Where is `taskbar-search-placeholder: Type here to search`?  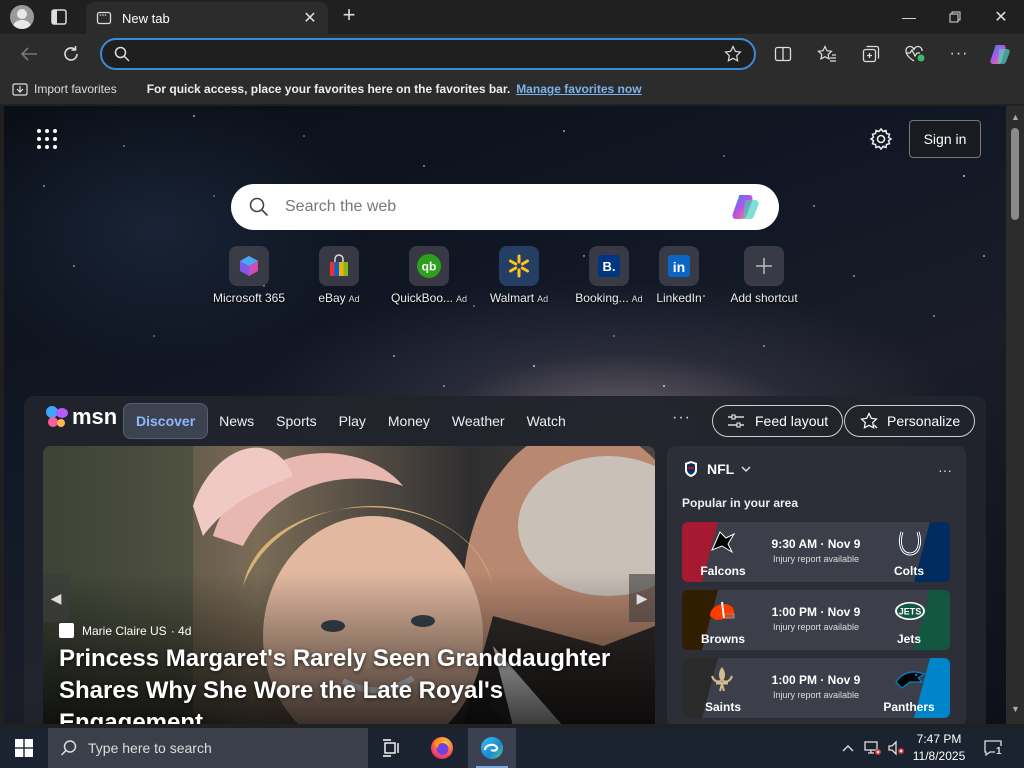 taskbar-search-placeholder: Type here to search is located at coordinates (150, 748).